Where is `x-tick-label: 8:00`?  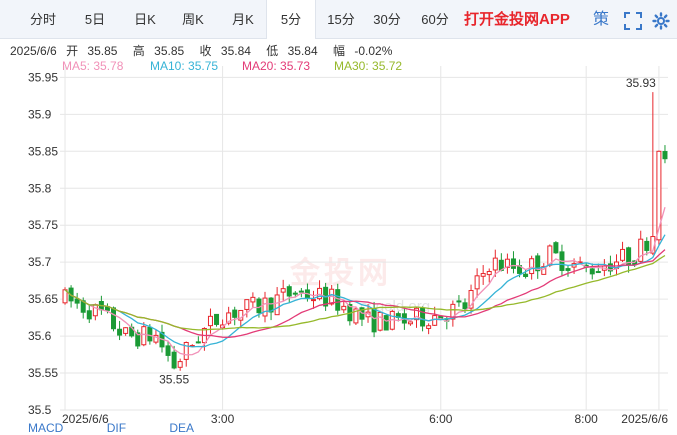
x-tick-label: 8:00 is located at coordinates (587, 419).